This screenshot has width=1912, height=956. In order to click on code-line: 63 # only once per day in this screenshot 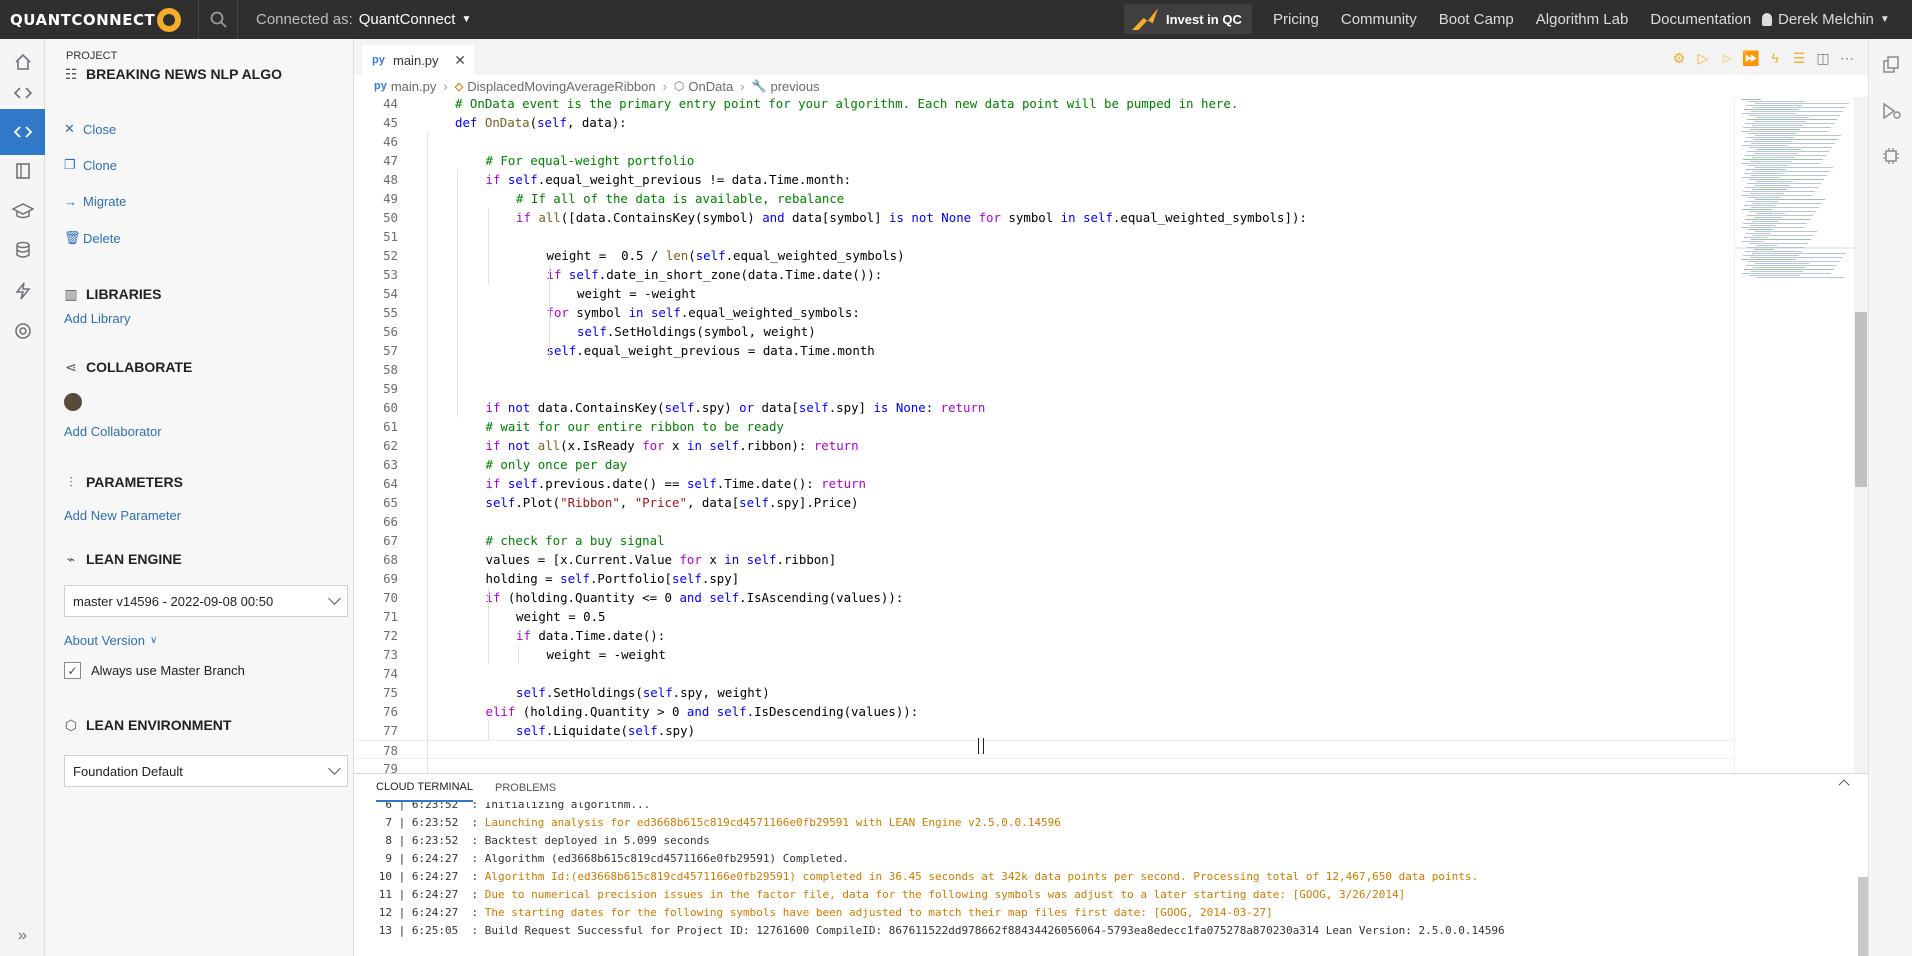, I will do `click(1044, 464)`.